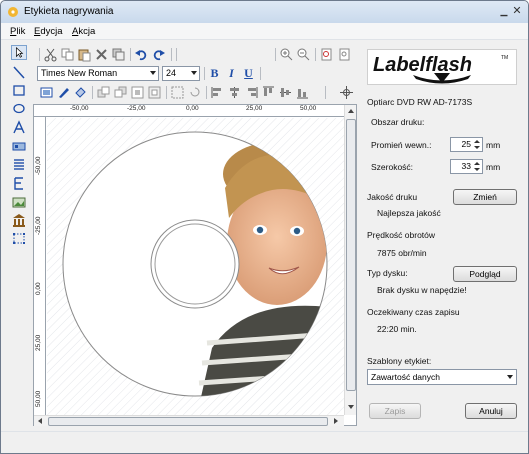  I want to click on paste-icon, so click(84, 54).